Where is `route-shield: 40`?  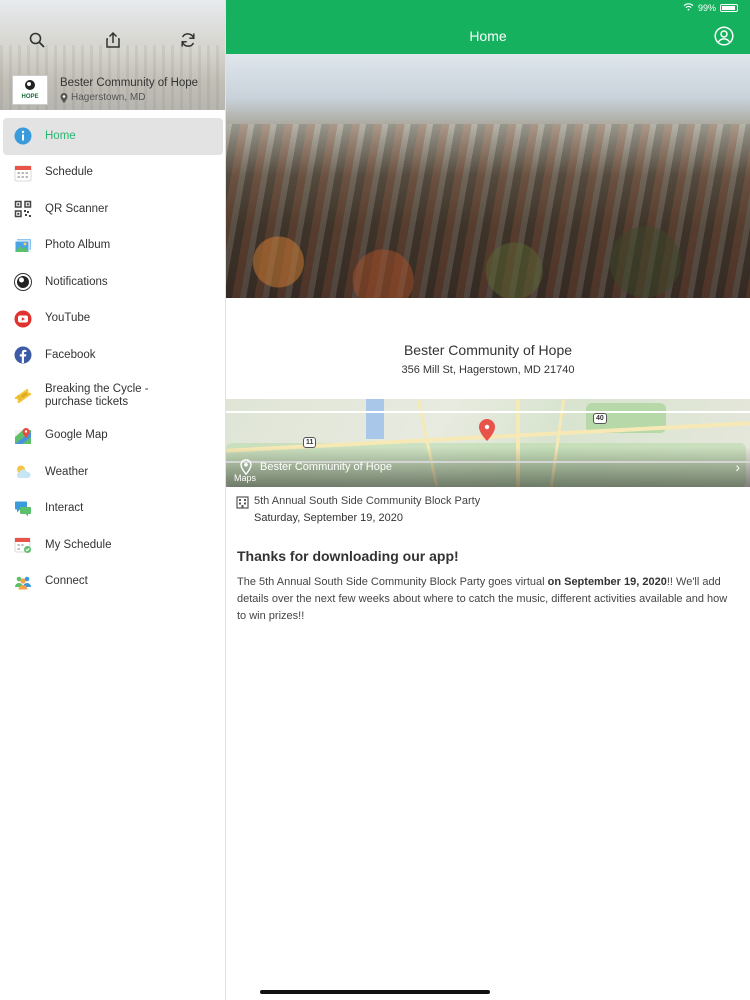 route-shield: 40 is located at coordinates (600, 418).